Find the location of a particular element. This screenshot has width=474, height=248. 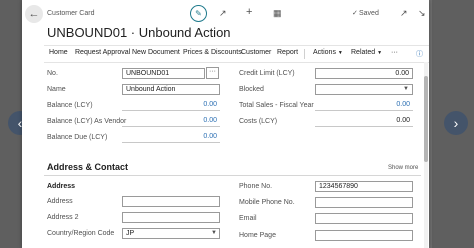

total-sales-value: 0.00 is located at coordinates (364, 105).